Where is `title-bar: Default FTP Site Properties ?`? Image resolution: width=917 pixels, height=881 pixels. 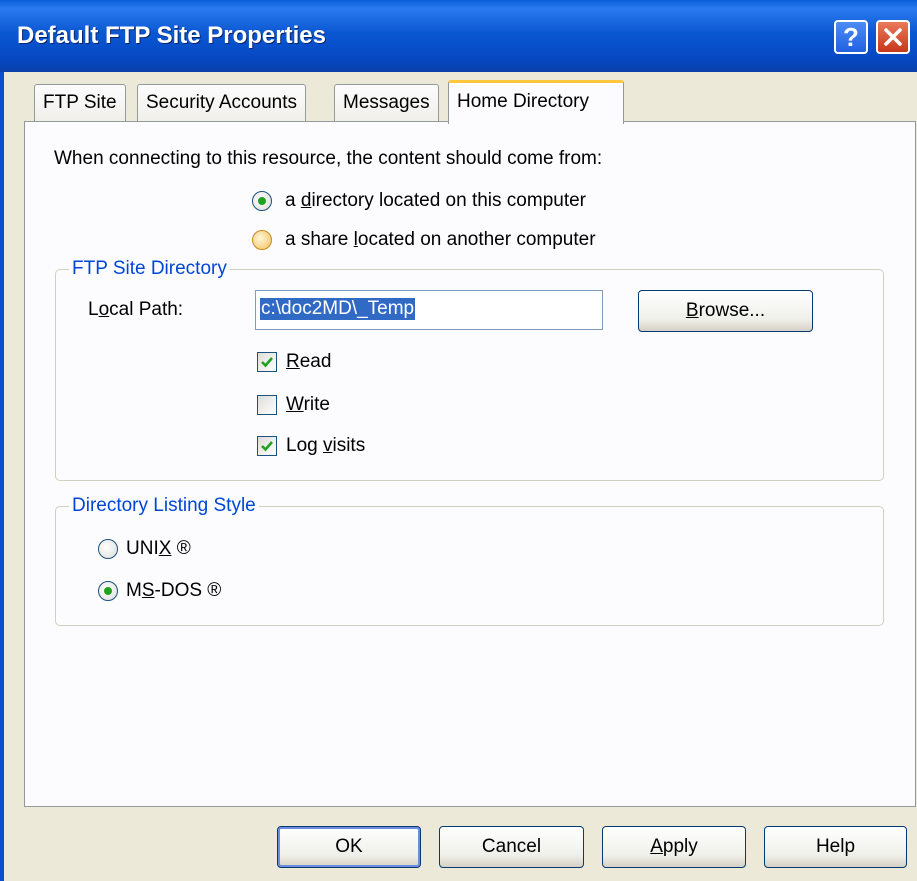
title-bar: Default FTP Site Properties ? is located at coordinates (458, 36).